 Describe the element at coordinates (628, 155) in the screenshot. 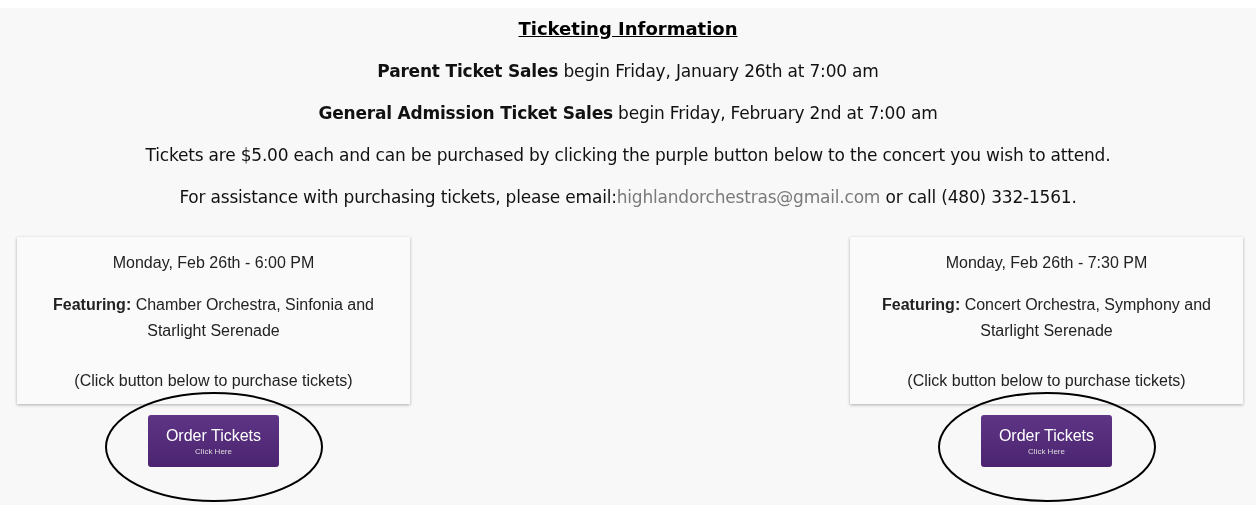

I see `info-text: Tickets are $5.00 each and can be purchased by clicking the purple button below to the concert you wish to attend.` at that location.